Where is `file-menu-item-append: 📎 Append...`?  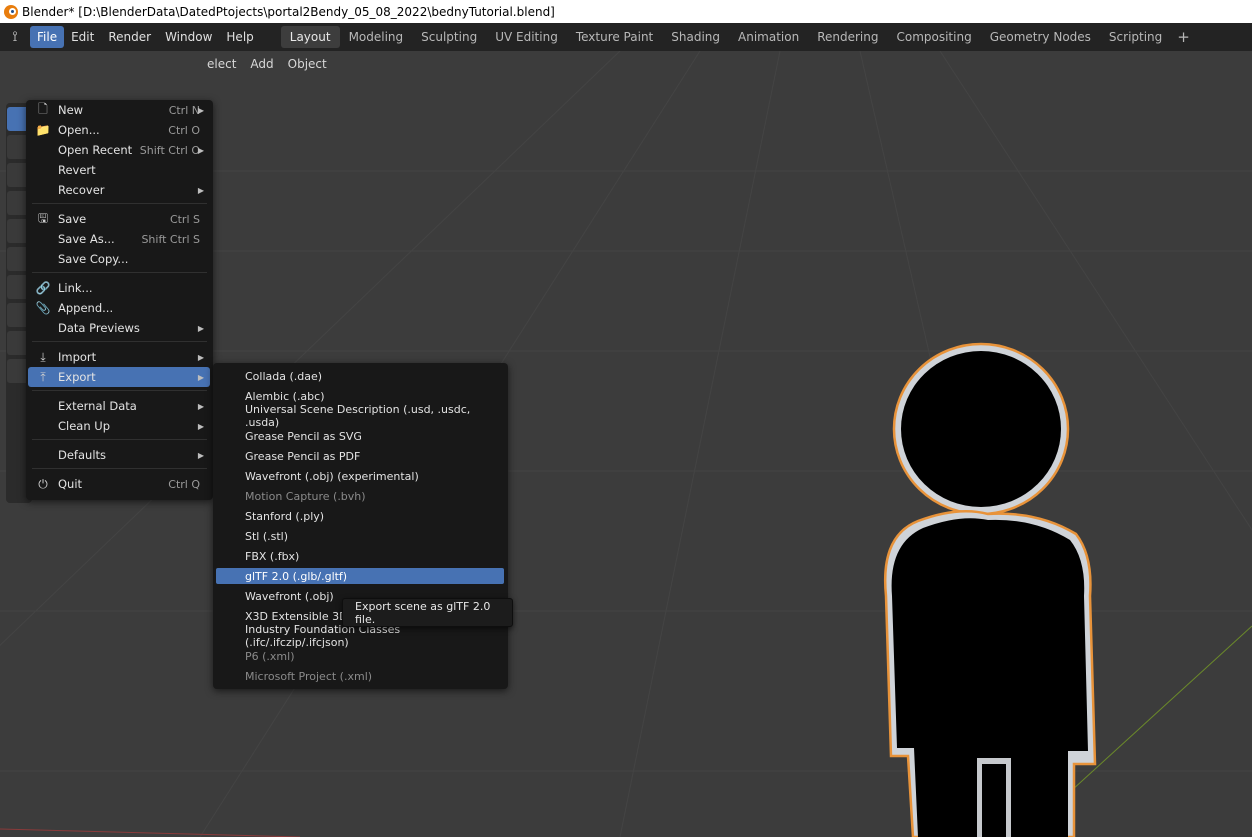
file-menu-item-append: 📎 Append... is located at coordinates (119, 308).